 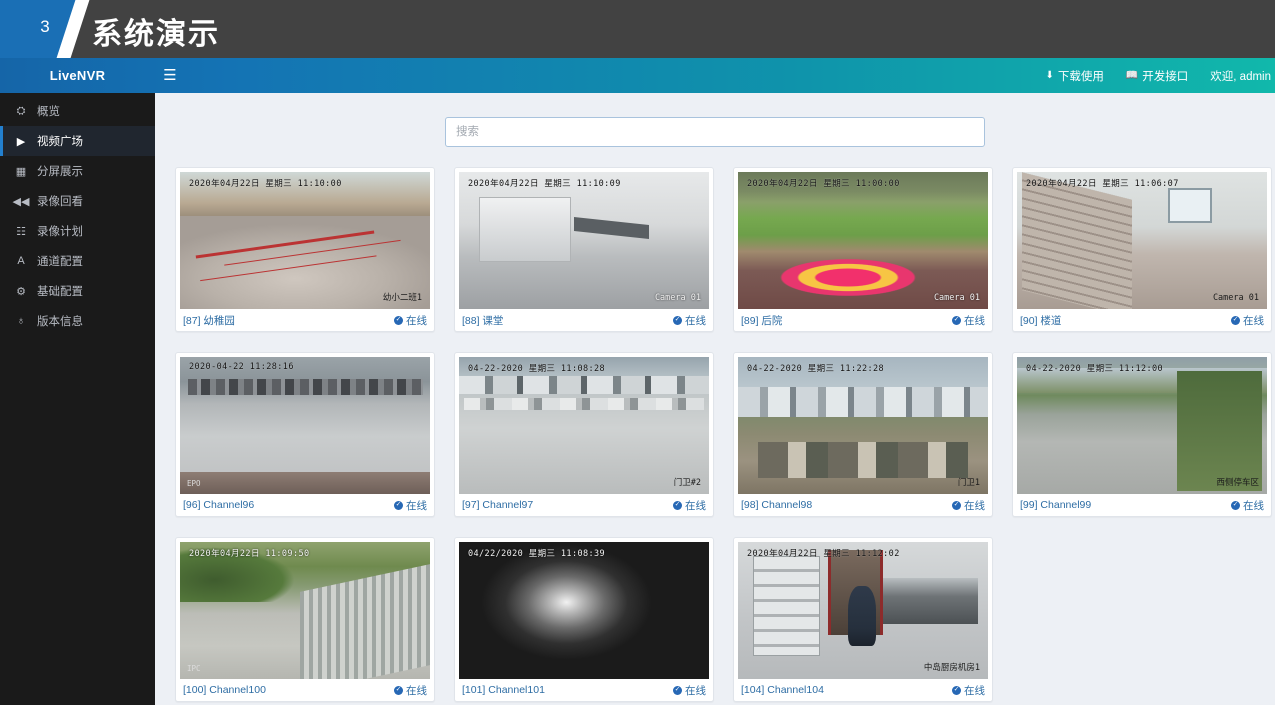 I want to click on camera-name: [98] Channel98, so click(x=776, y=505).